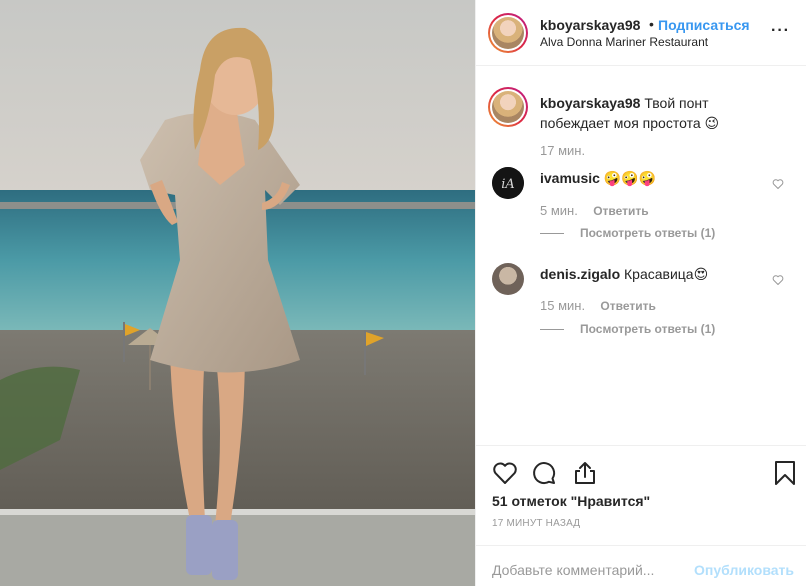 Image resolution: width=806 pixels, height=586 pixels. What do you see at coordinates (585, 473) in the screenshot?
I see `share-icon` at bounding box center [585, 473].